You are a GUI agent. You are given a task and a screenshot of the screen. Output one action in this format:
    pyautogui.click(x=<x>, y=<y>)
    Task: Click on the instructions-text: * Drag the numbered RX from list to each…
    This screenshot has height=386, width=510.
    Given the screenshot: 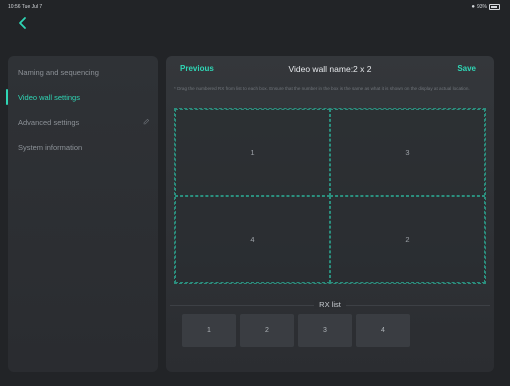 What is the action you would take?
    pyautogui.click(x=322, y=88)
    